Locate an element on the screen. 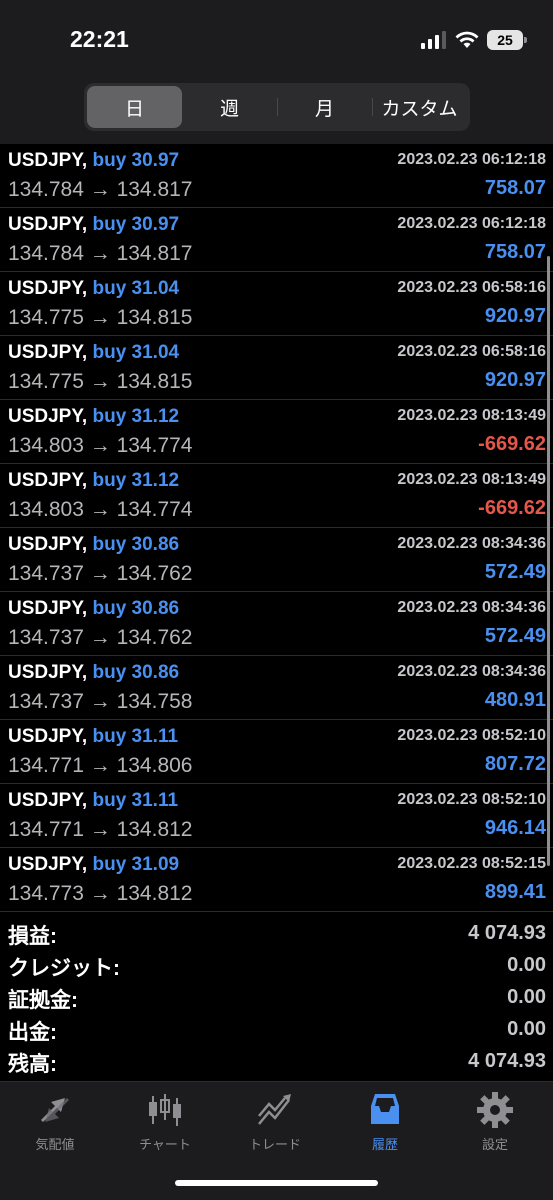  chart-icon is located at coordinates (165, 1110).